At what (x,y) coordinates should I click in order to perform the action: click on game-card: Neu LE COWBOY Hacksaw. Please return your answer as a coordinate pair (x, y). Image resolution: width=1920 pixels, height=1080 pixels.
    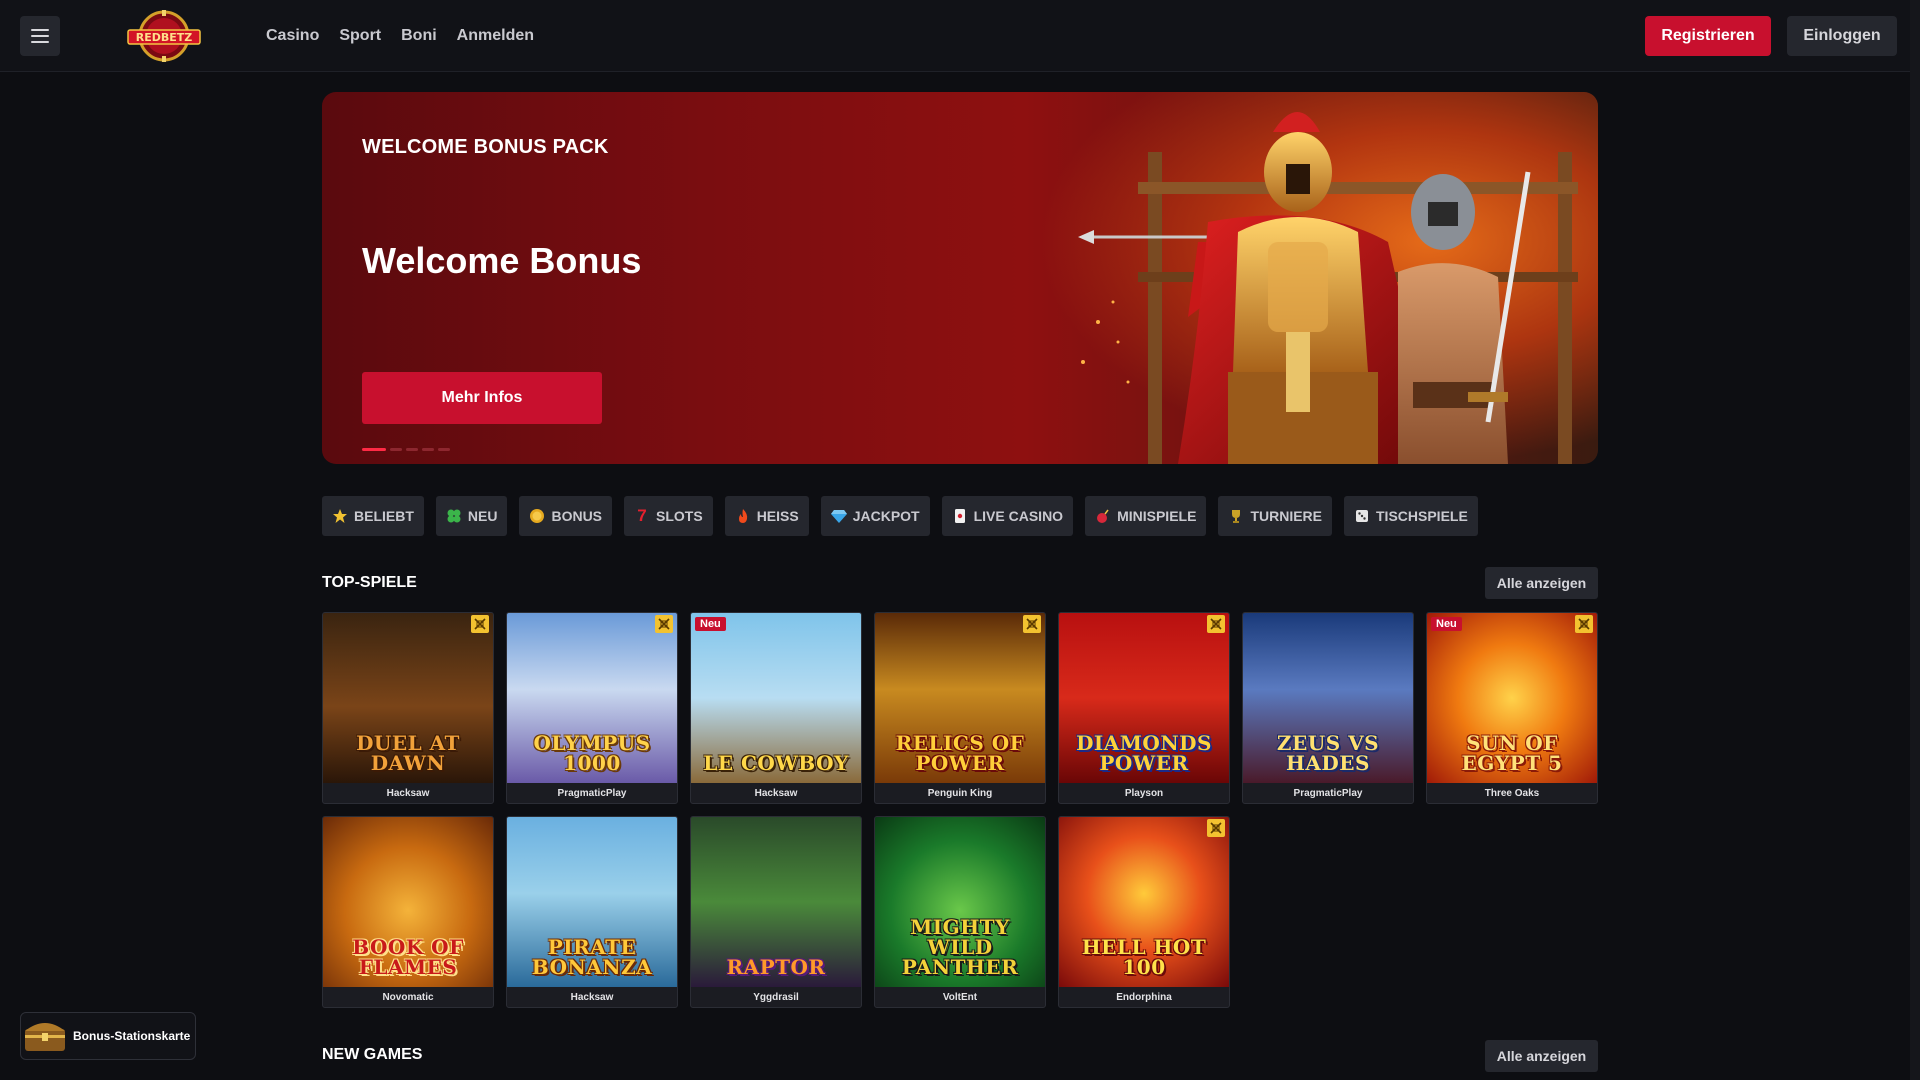
    Looking at the image, I should click on (776, 708).